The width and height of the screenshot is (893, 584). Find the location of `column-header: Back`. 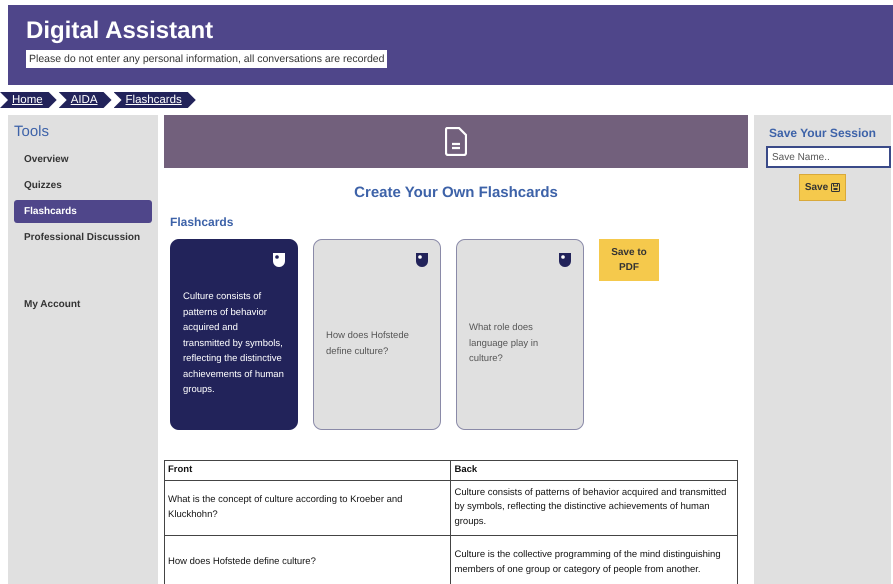

column-header: Back is located at coordinates (594, 470).